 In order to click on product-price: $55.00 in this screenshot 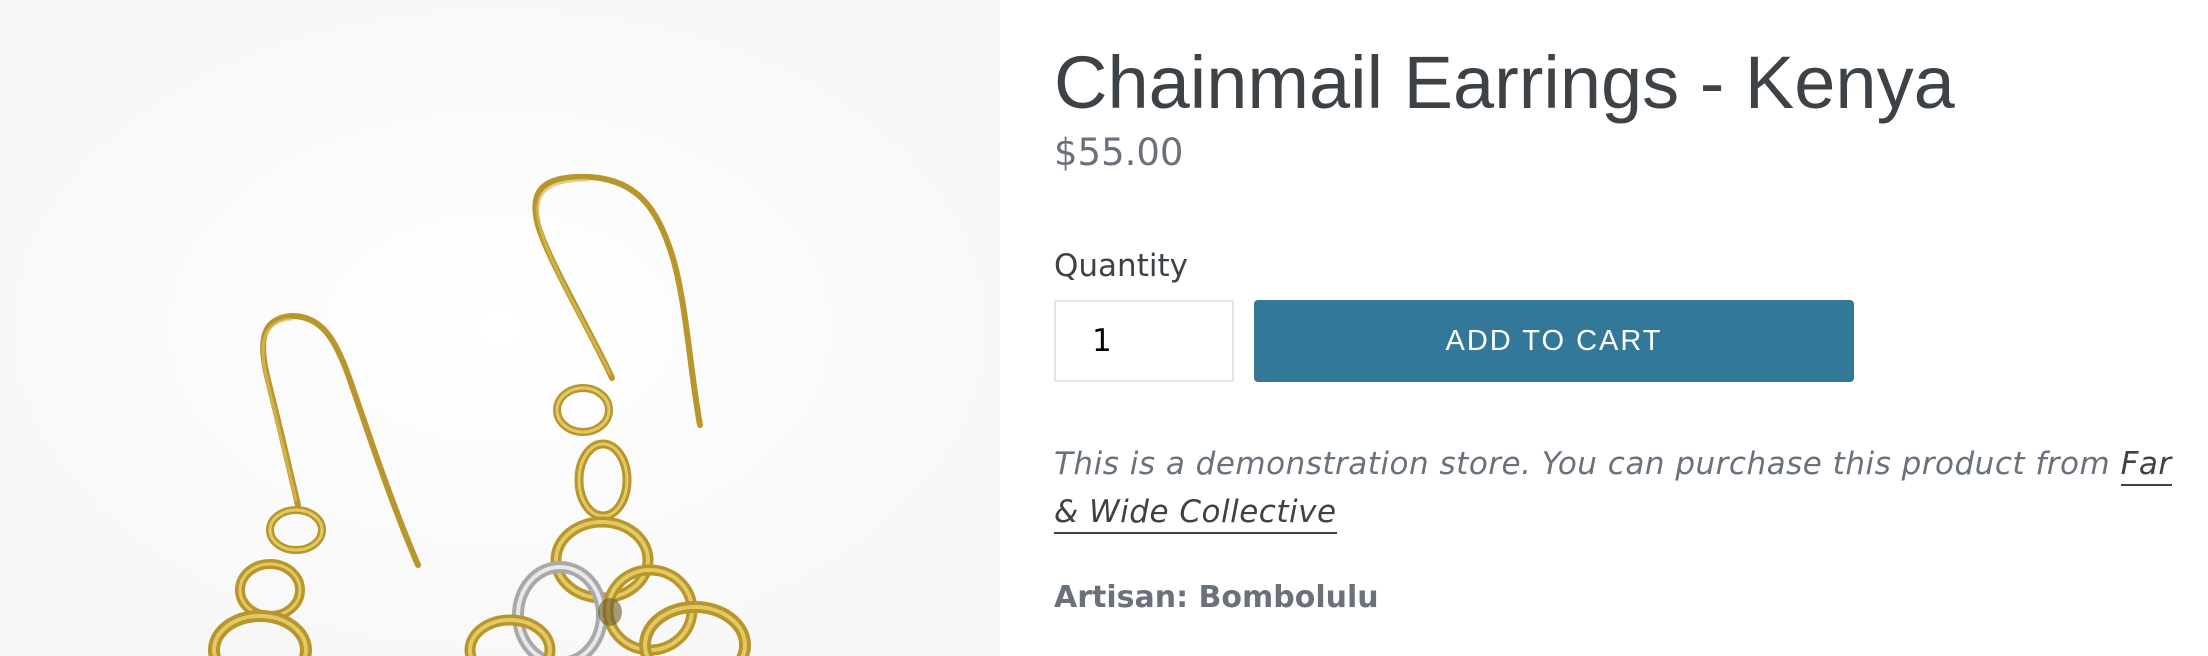, I will do `click(1119, 152)`.